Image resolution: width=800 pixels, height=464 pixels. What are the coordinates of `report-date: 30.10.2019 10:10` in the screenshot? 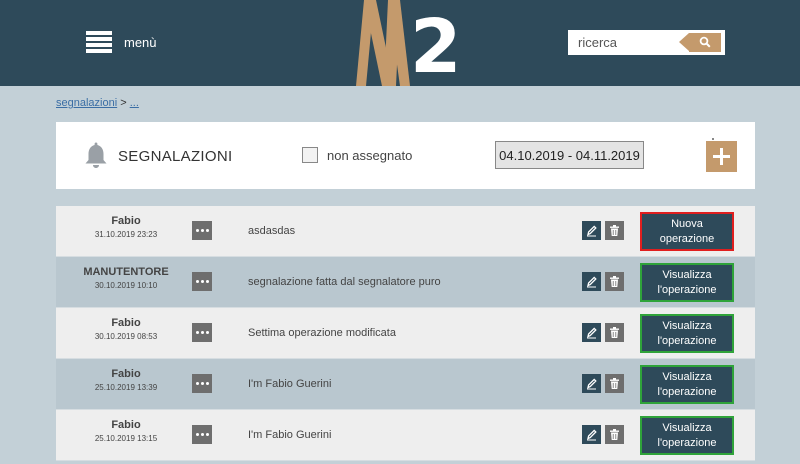 It's located at (126, 285).